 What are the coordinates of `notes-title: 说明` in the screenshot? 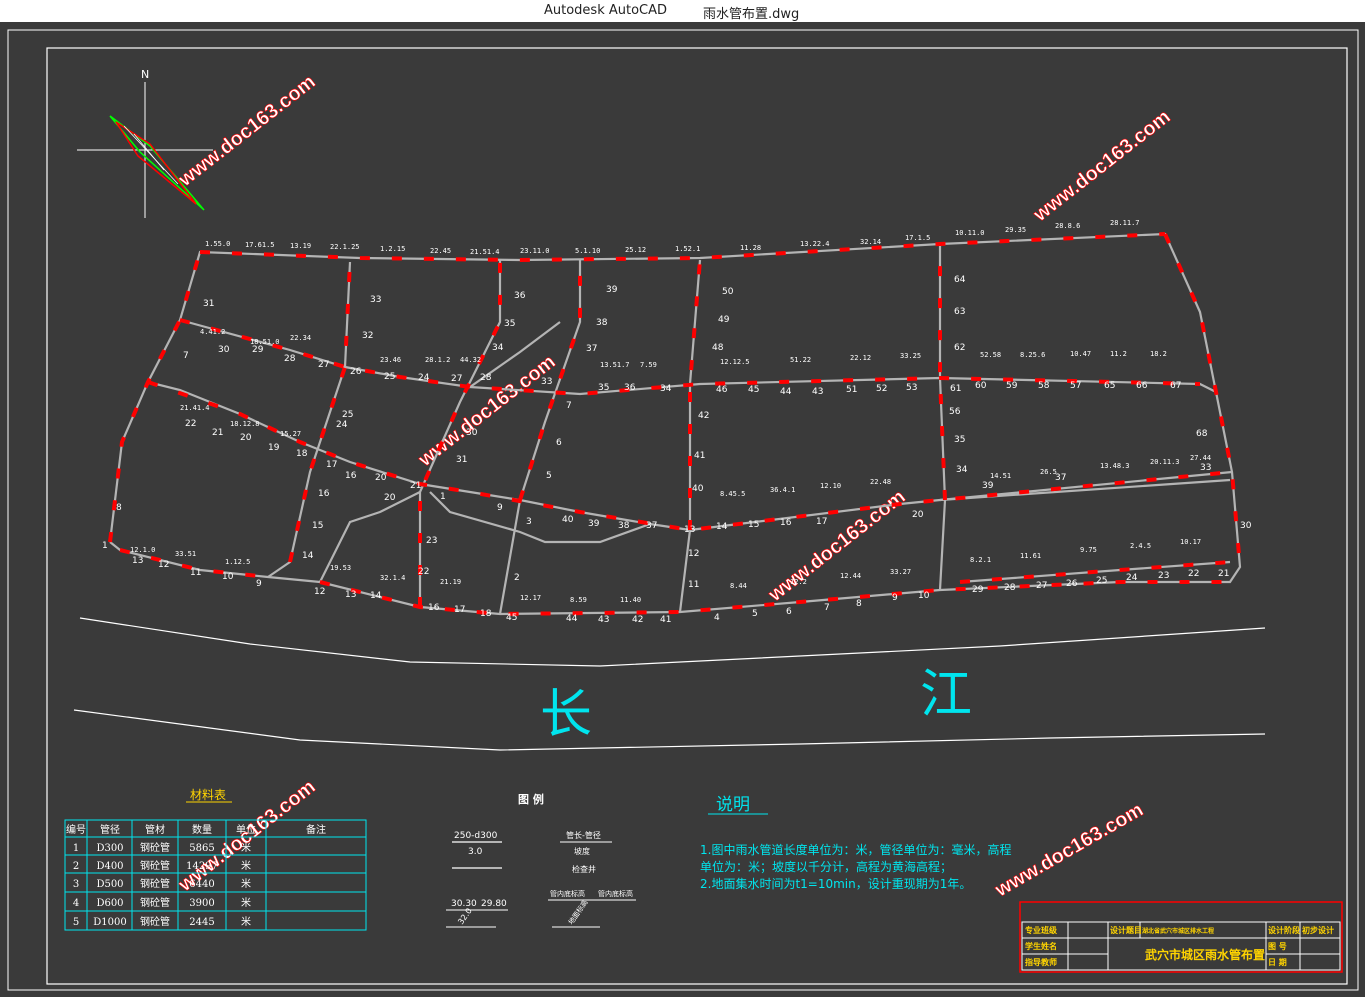 It's located at (733, 805).